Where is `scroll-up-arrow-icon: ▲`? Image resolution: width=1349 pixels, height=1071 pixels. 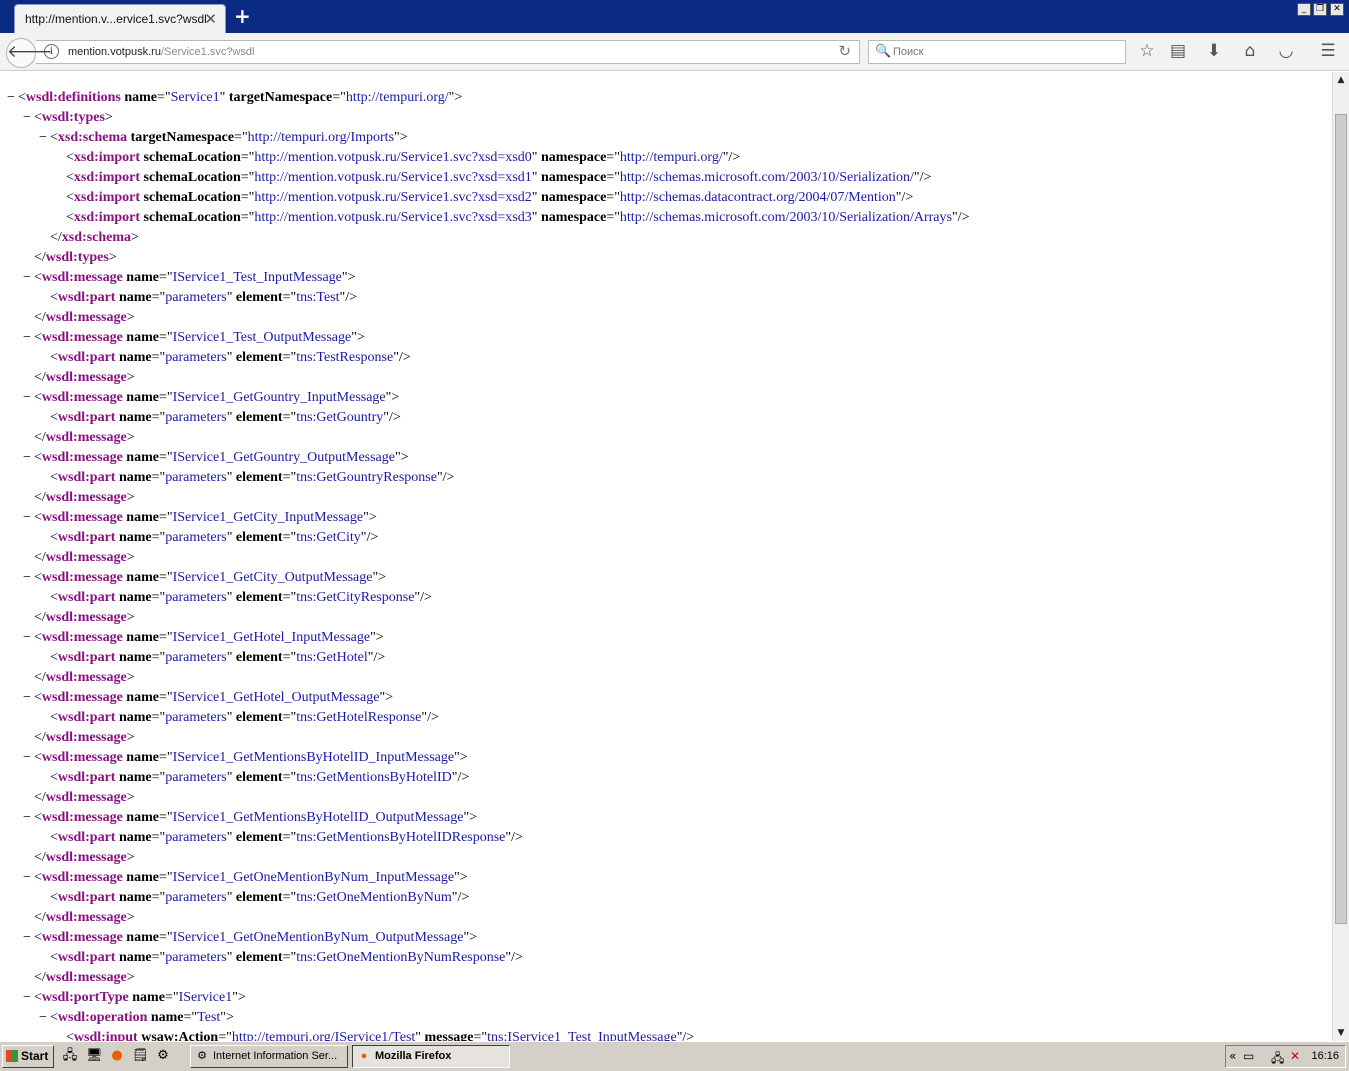 scroll-up-arrow-icon: ▲ is located at coordinates (1341, 80).